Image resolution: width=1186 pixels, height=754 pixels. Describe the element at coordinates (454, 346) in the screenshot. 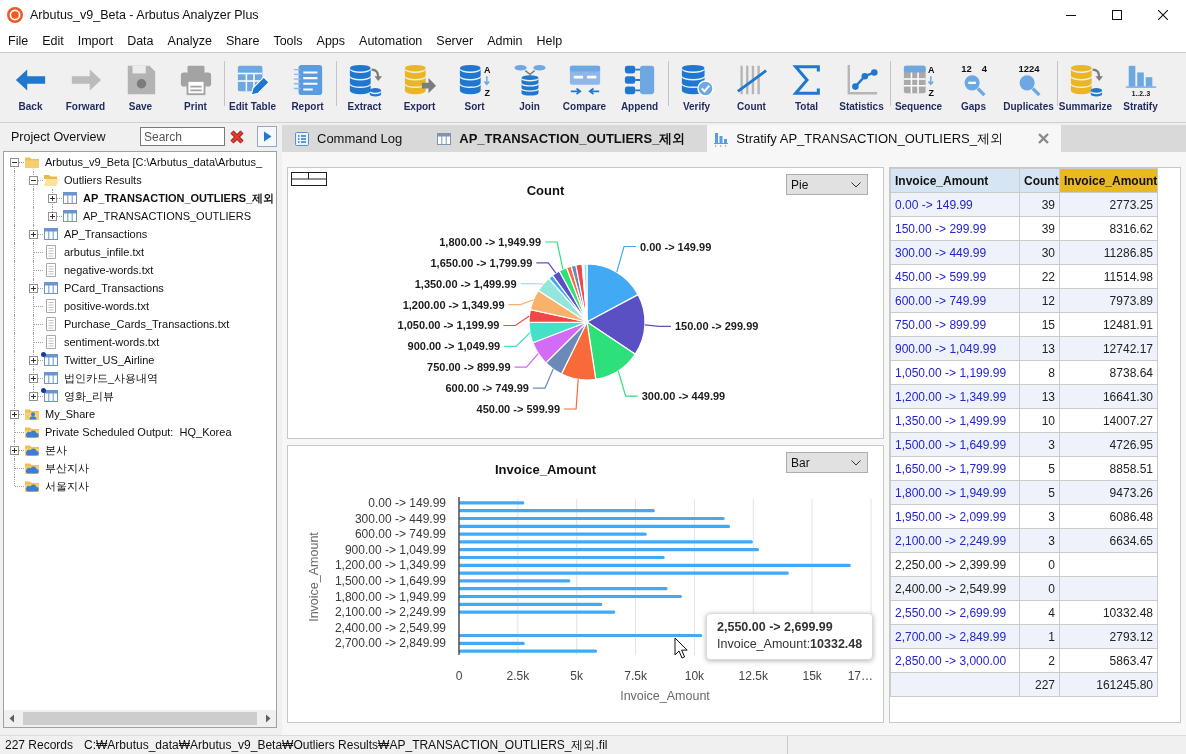

I see `slice-label: 900.00 -> 1,049.99` at that location.